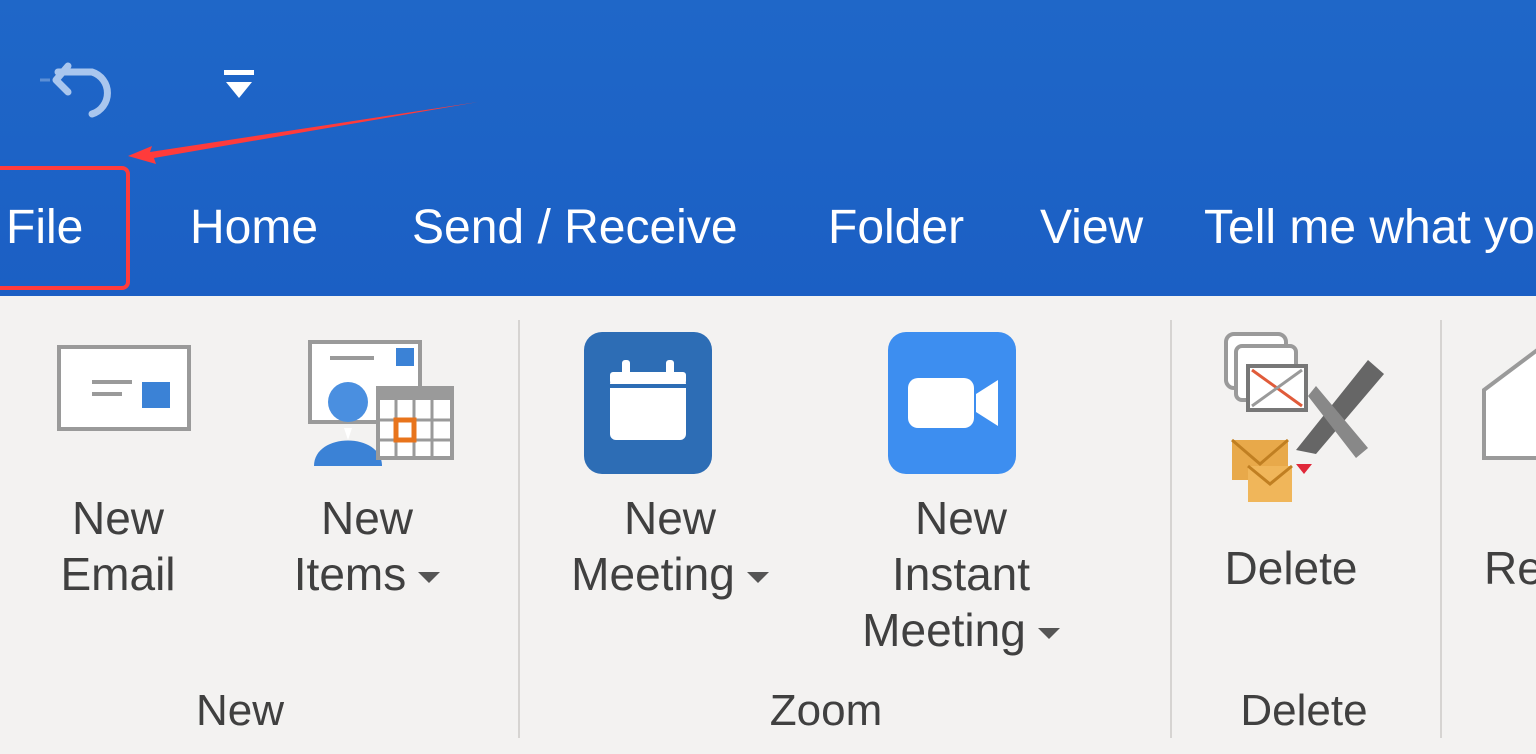 The height and width of the screenshot is (754, 1536). I want to click on partial-command-label: Re, so click(1510, 568).